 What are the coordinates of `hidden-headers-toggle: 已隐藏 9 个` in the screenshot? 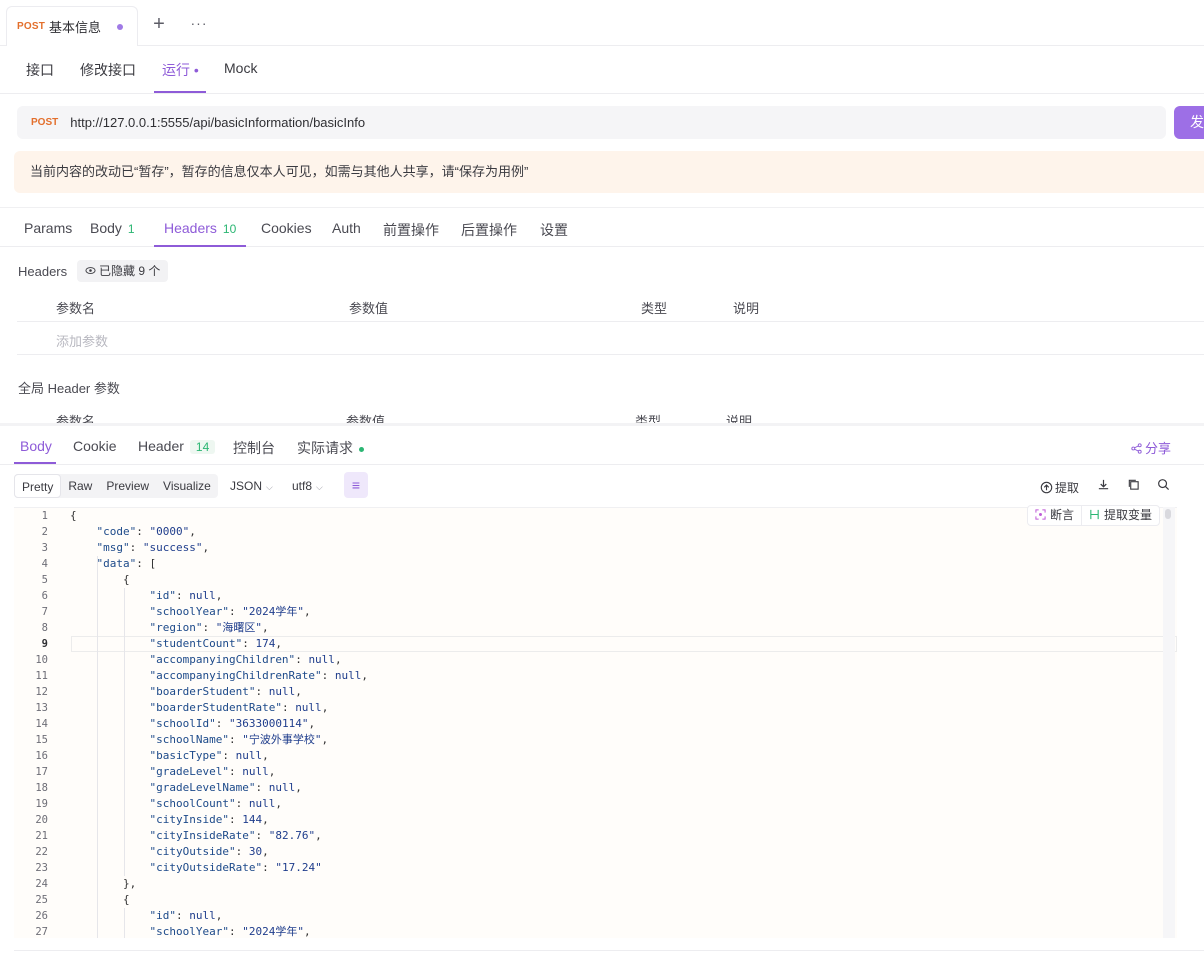 It's located at (123, 271).